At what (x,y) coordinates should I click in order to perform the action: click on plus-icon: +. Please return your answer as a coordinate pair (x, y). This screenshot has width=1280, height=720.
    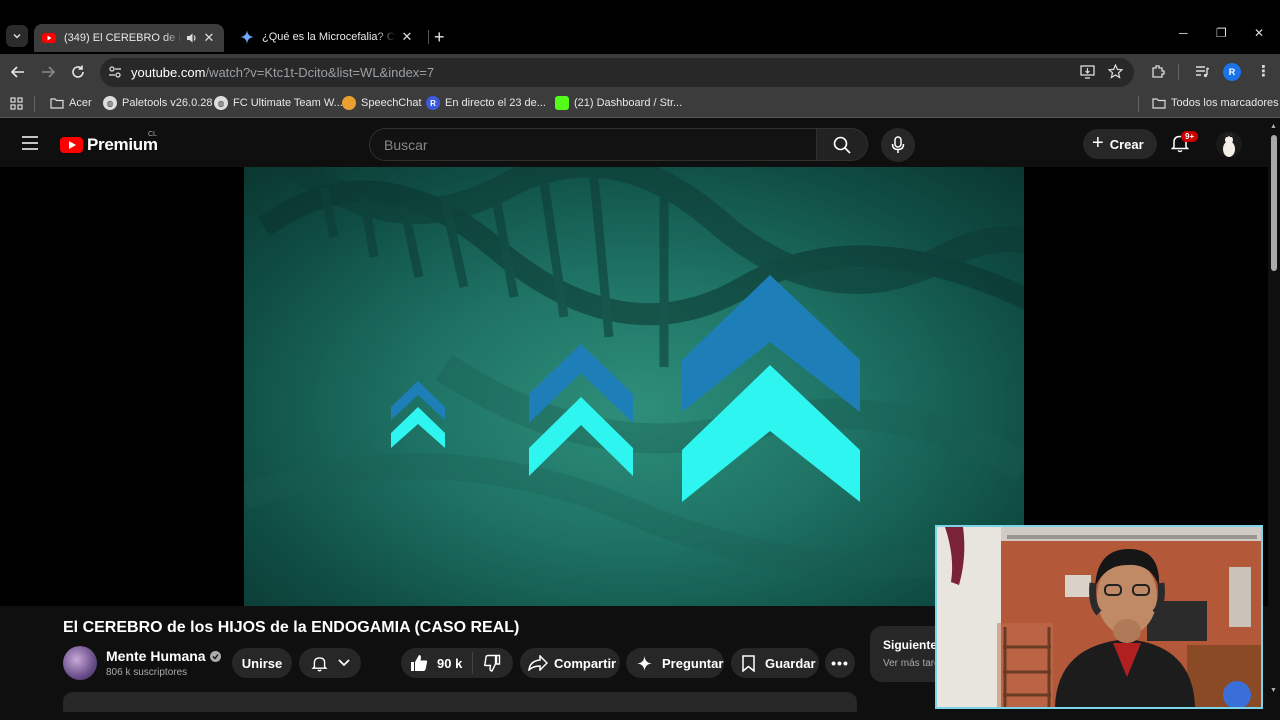
    Looking at the image, I should click on (1098, 142).